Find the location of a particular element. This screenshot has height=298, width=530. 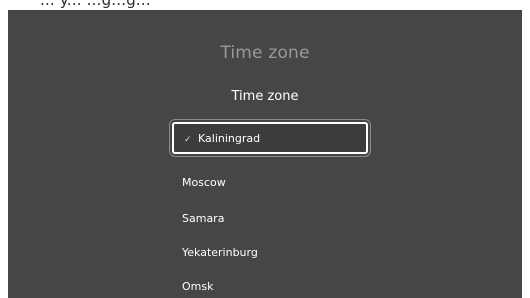

check-icon: ✓ is located at coordinates (188, 140).